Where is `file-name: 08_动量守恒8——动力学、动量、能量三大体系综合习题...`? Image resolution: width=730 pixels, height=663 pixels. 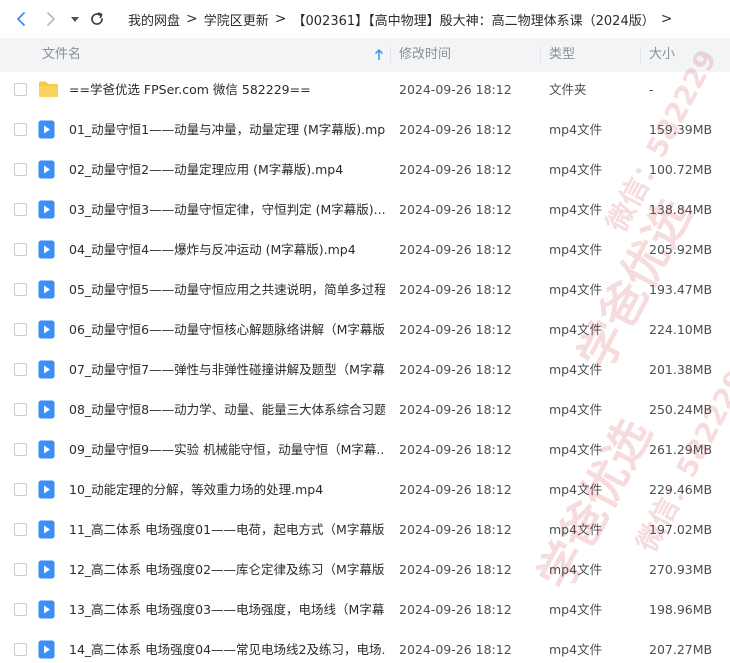 file-name: 08_动量守恒8——动力学、动量、能量三大体系综合习题... is located at coordinates (227, 410).